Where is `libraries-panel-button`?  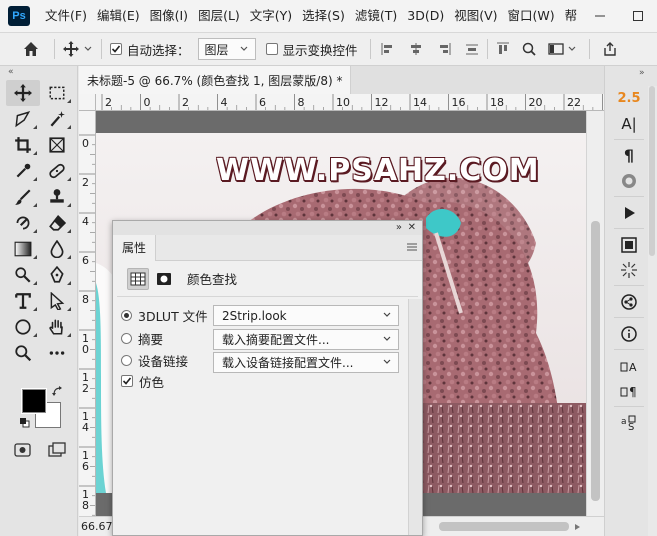 libraries-panel-button is located at coordinates (629, 301).